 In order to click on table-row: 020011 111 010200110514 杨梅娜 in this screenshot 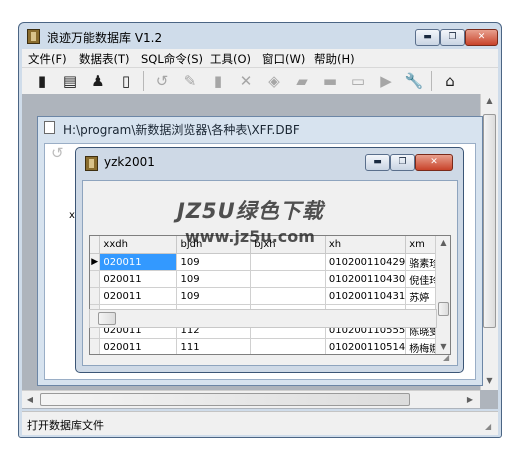, I will do `click(270, 346)`.